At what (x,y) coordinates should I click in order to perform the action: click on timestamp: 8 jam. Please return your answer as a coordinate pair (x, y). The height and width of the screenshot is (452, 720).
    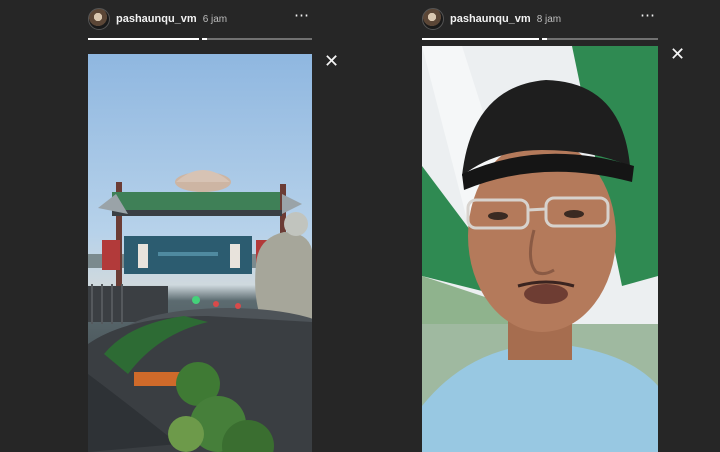
    Looking at the image, I should click on (549, 19).